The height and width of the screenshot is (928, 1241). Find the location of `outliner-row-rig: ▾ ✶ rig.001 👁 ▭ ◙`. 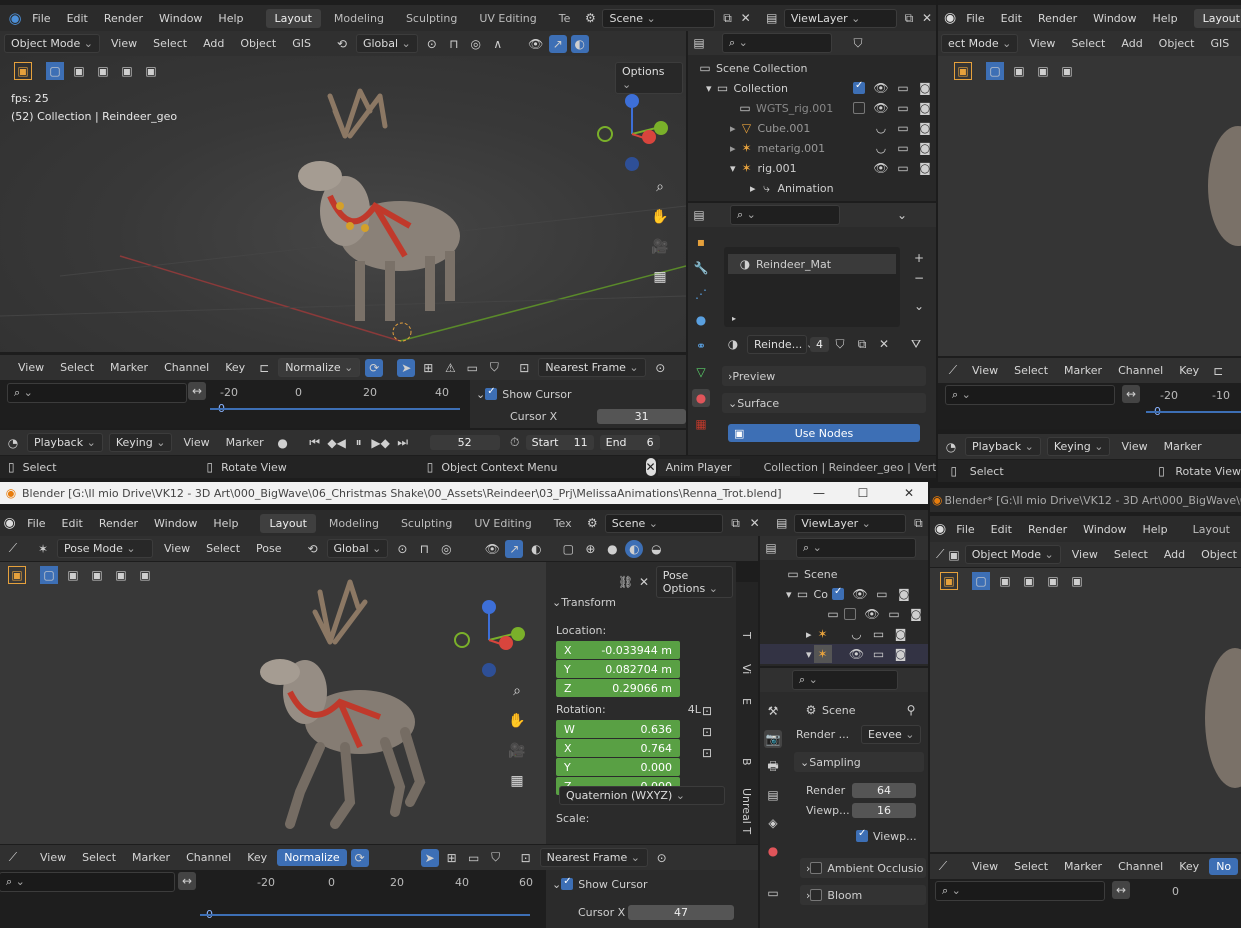

outliner-row-rig: ▾ ✶ rig.001 👁 ▭ ◙ is located at coordinates (812, 168).